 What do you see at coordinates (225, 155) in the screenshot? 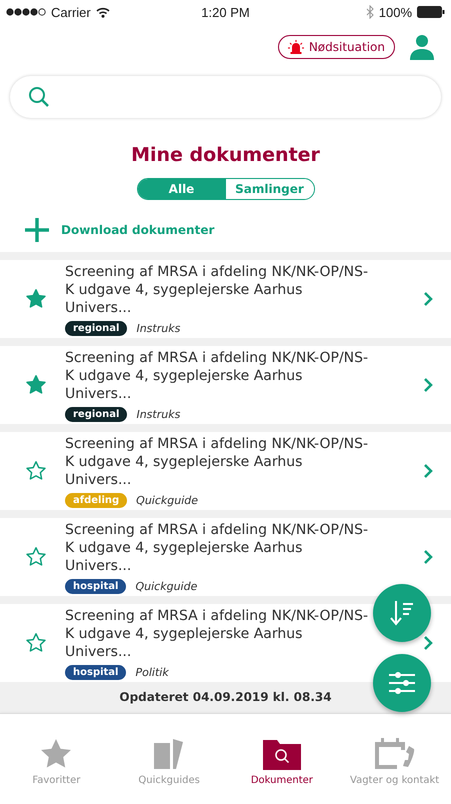
I see `page-title: Mine dokumenter` at bounding box center [225, 155].